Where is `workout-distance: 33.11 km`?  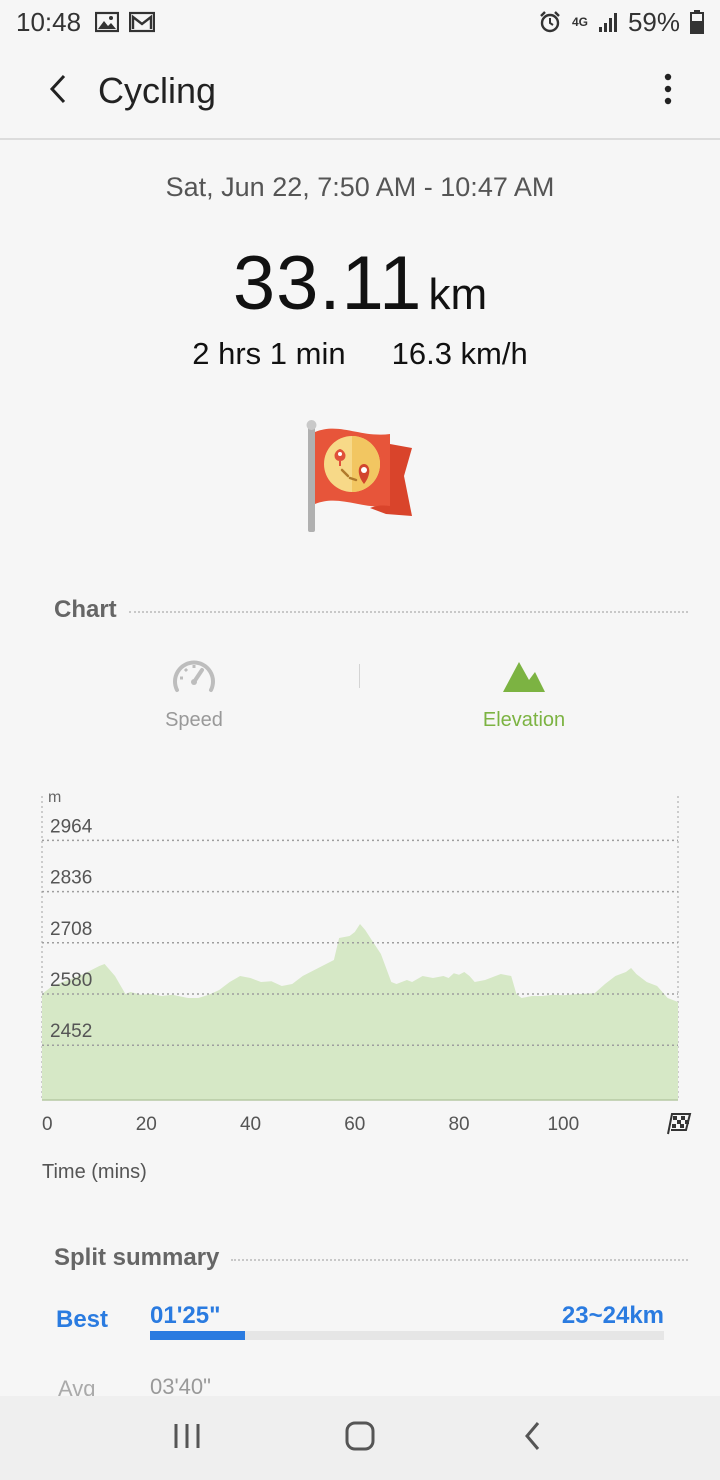 workout-distance: 33.11 km is located at coordinates (360, 283).